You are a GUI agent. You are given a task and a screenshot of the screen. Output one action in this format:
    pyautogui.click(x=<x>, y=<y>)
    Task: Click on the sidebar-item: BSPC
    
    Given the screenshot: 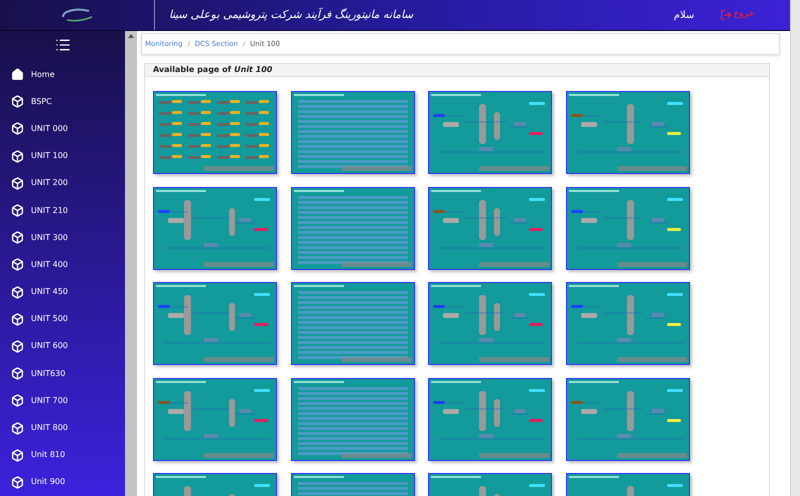 What is the action you would take?
    pyautogui.click(x=62, y=102)
    